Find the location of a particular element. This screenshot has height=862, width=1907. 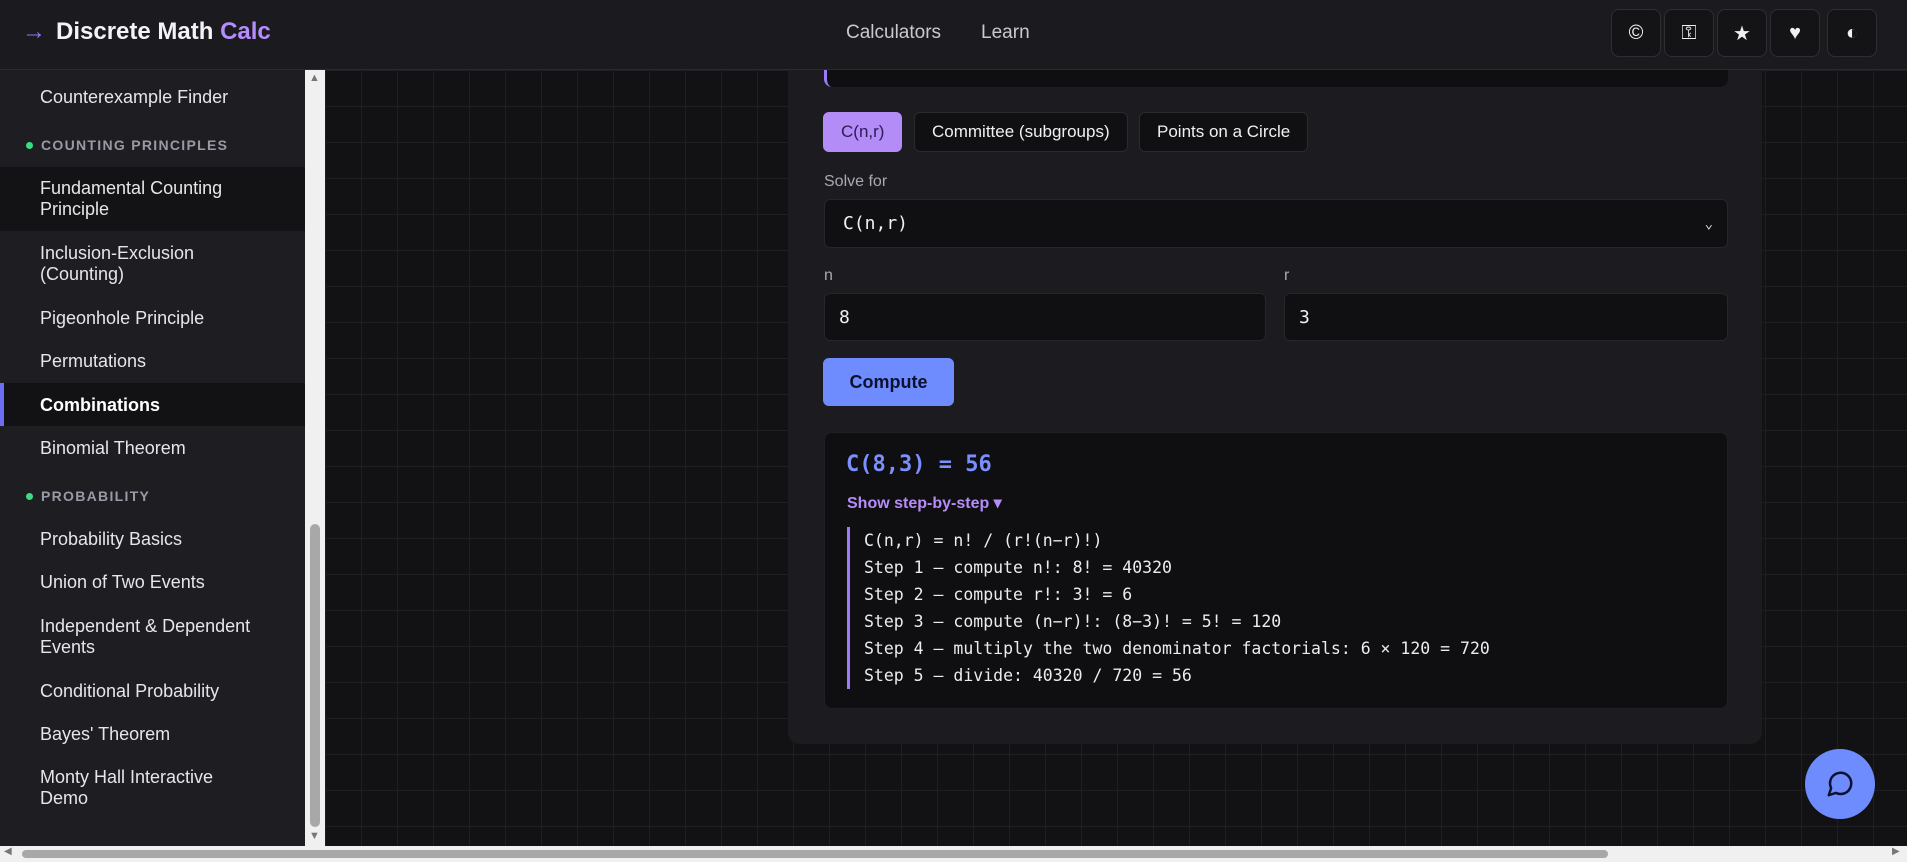

heart-icon: ♥ is located at coordinates (1795, 32).